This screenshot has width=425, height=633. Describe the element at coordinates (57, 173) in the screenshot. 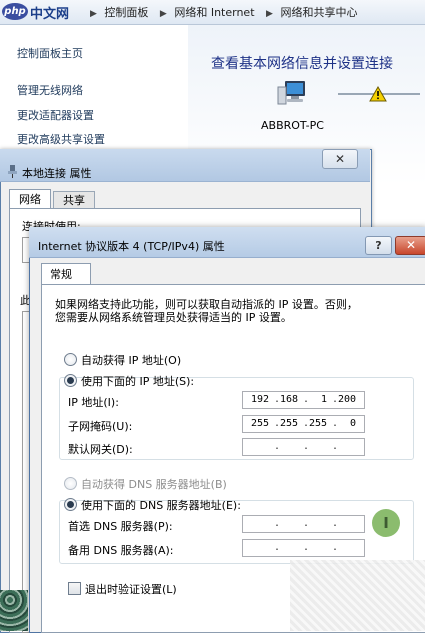

I see `lan-properties-title: 本地连接 属性` at that location.